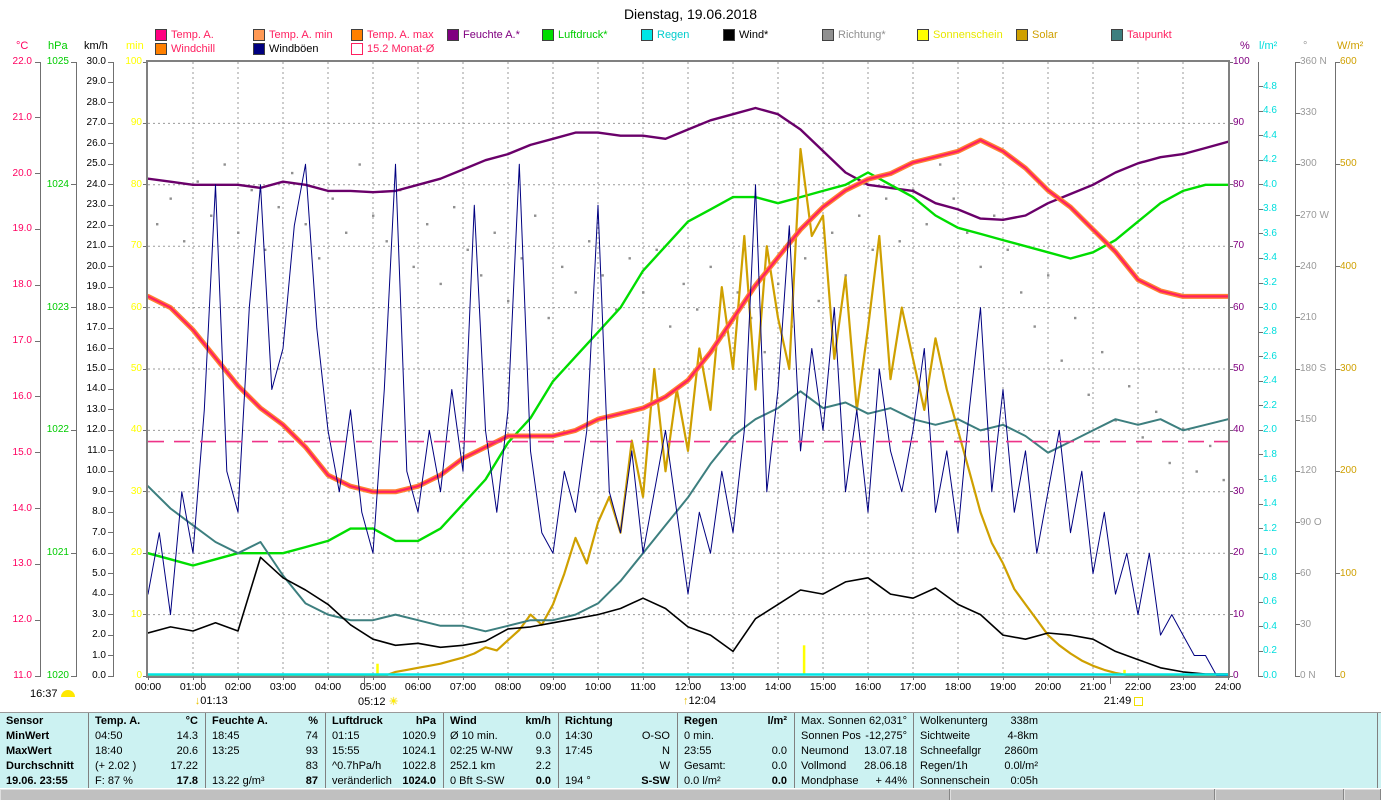  What do you see at coordinates (96, 471) in the screenshot?
I see `axis-ticklabel-kmh: 10.0` at bounding box center [96, 471].